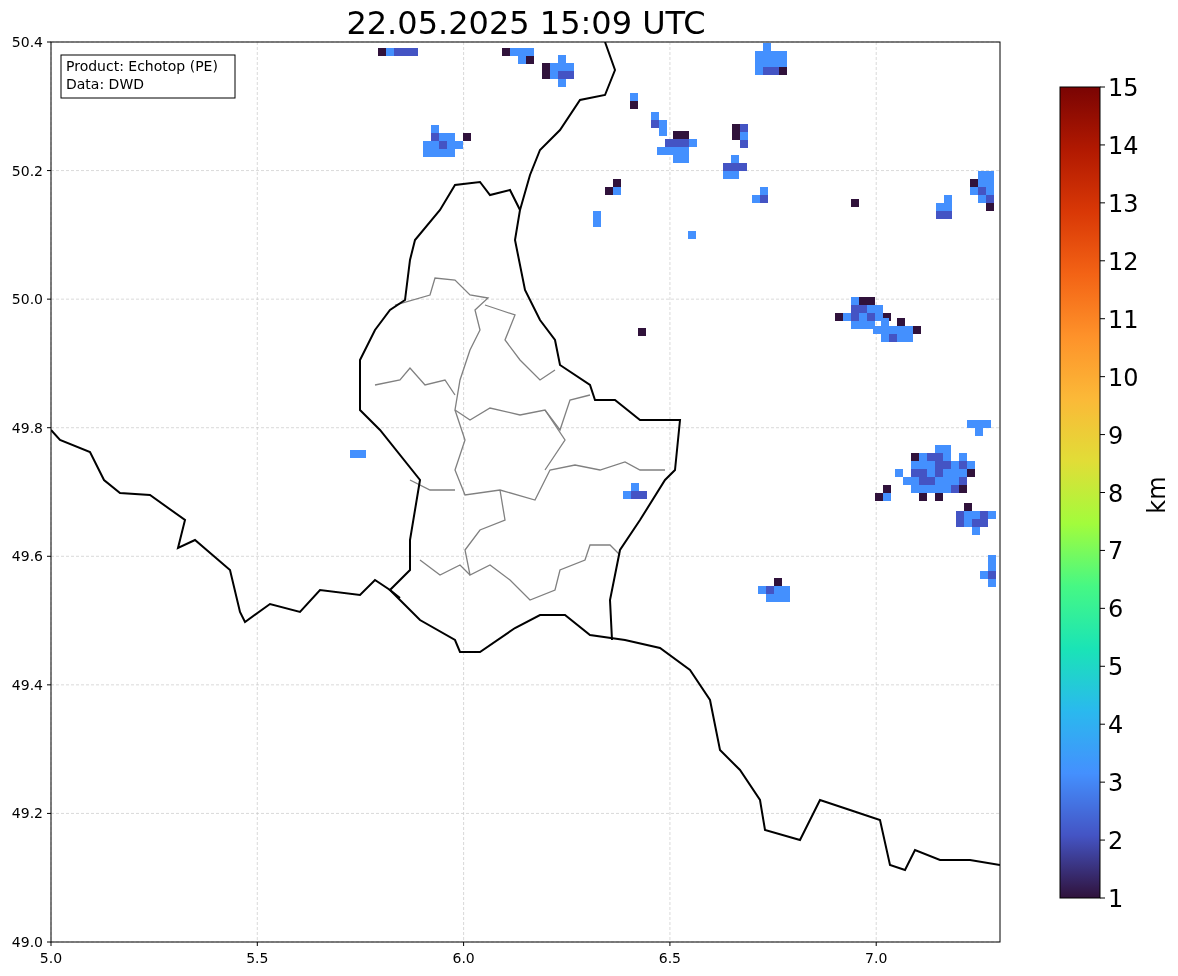  Describe the element at coordinates (27, 684) in the screenshot. I see `y-tick-label: 49.4` at that location.